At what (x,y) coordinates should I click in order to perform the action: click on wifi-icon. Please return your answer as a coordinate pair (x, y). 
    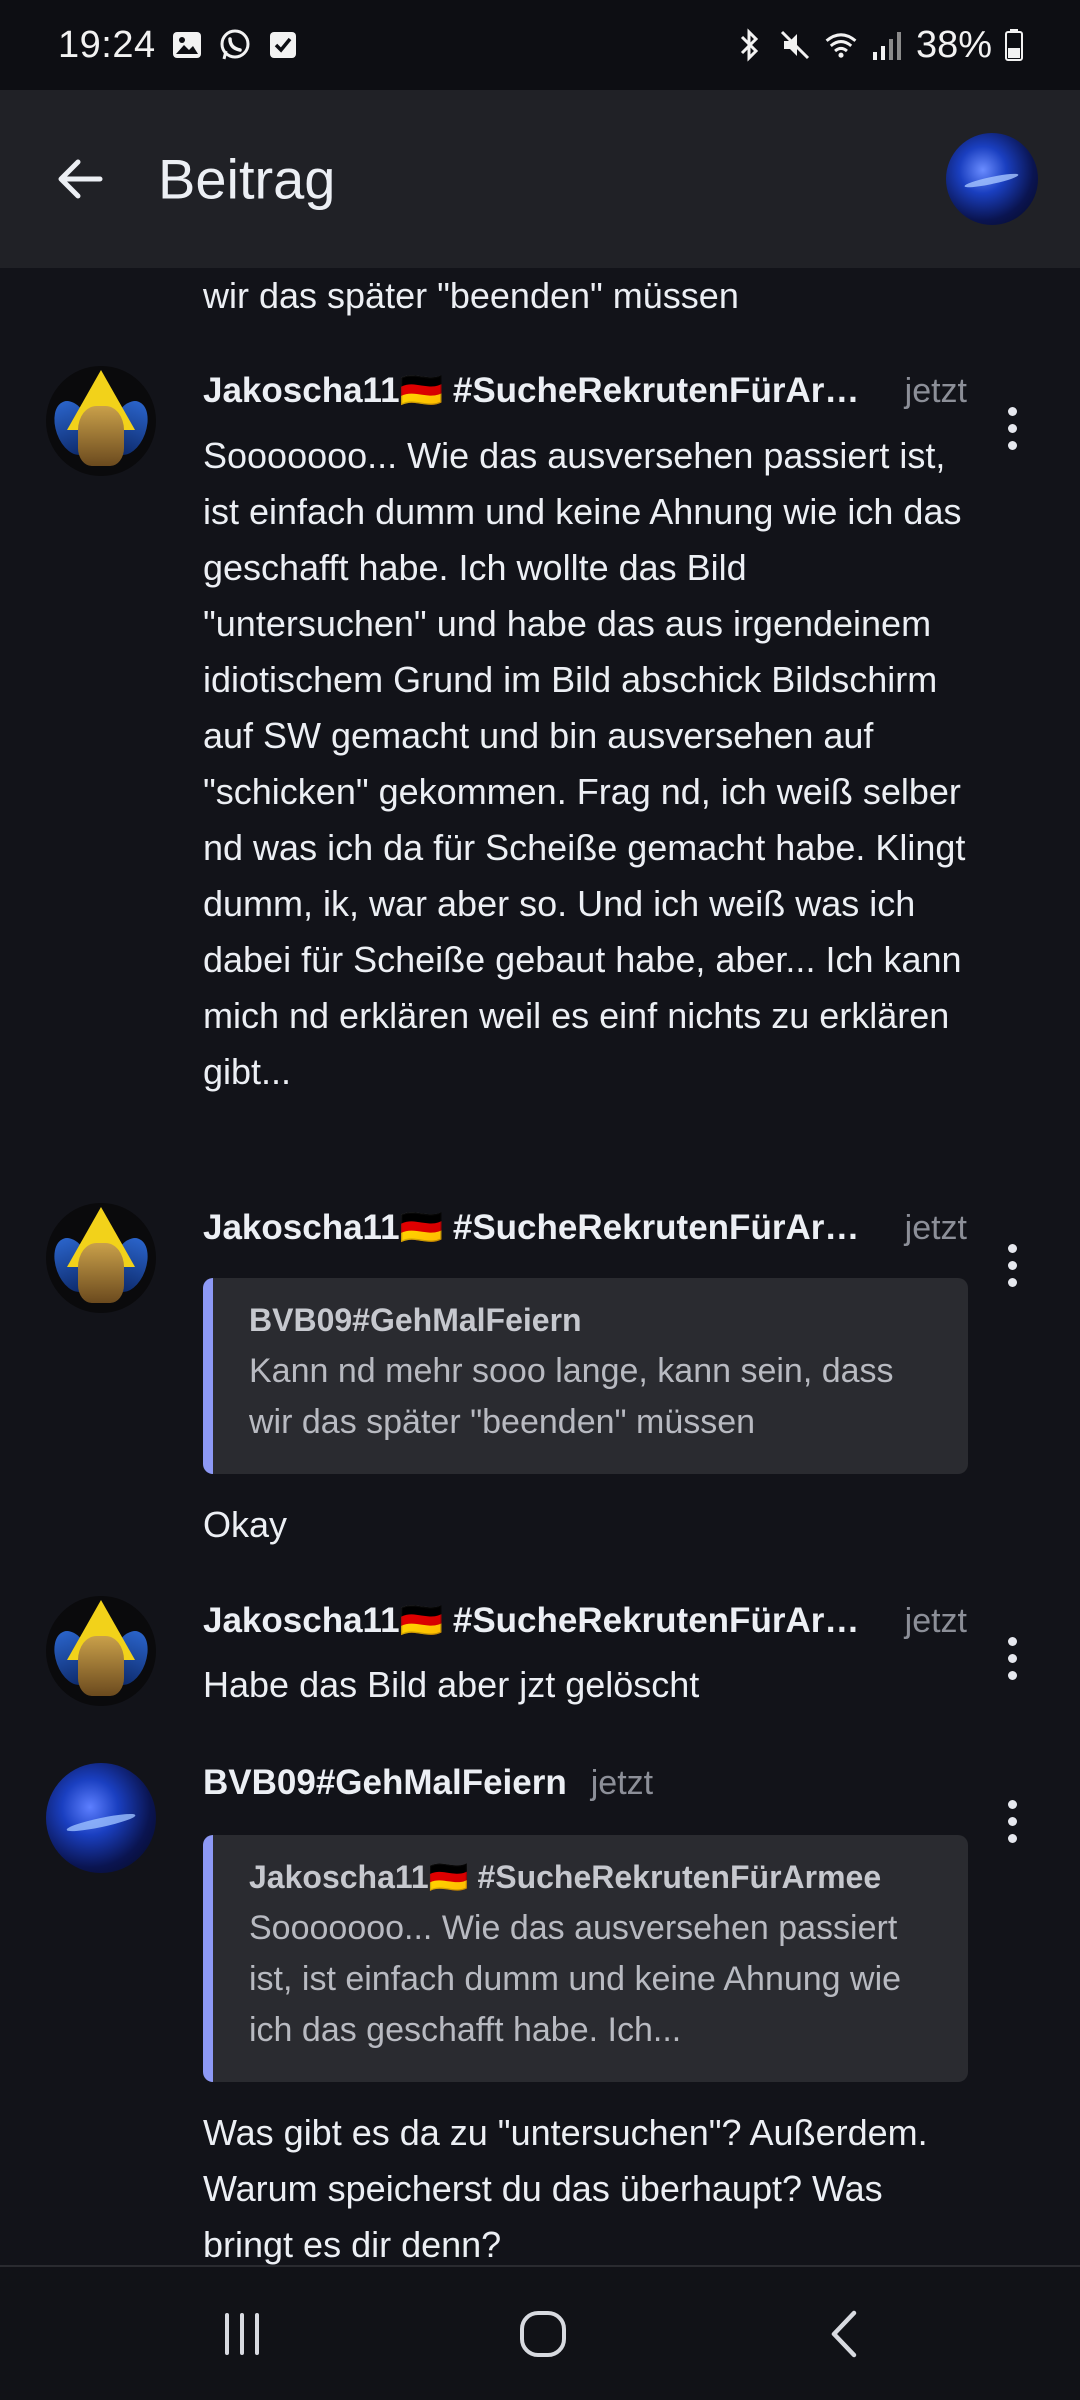
    Looking at the image, I should click on (841, 45).